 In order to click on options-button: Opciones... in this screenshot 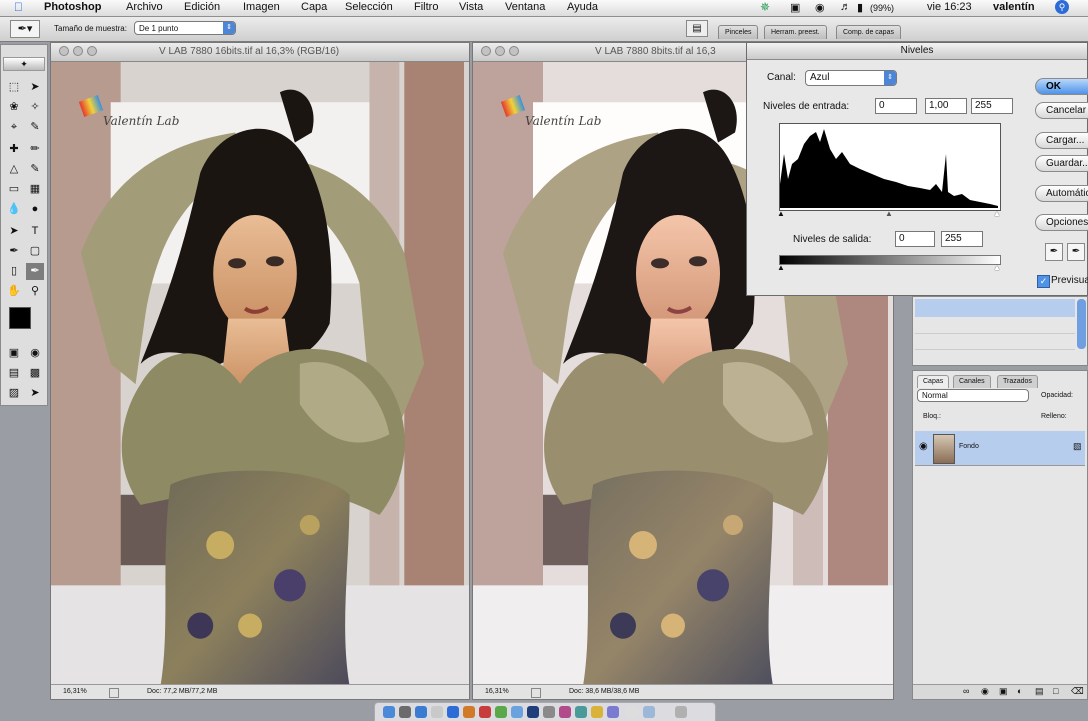, I will do `click(1061, 222)`.